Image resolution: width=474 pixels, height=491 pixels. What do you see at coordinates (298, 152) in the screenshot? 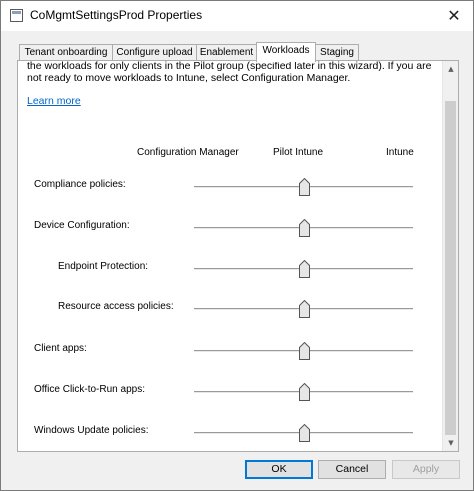
I see `column-pilot-intune: Pilot Intune` at bounding box center [298, 152].